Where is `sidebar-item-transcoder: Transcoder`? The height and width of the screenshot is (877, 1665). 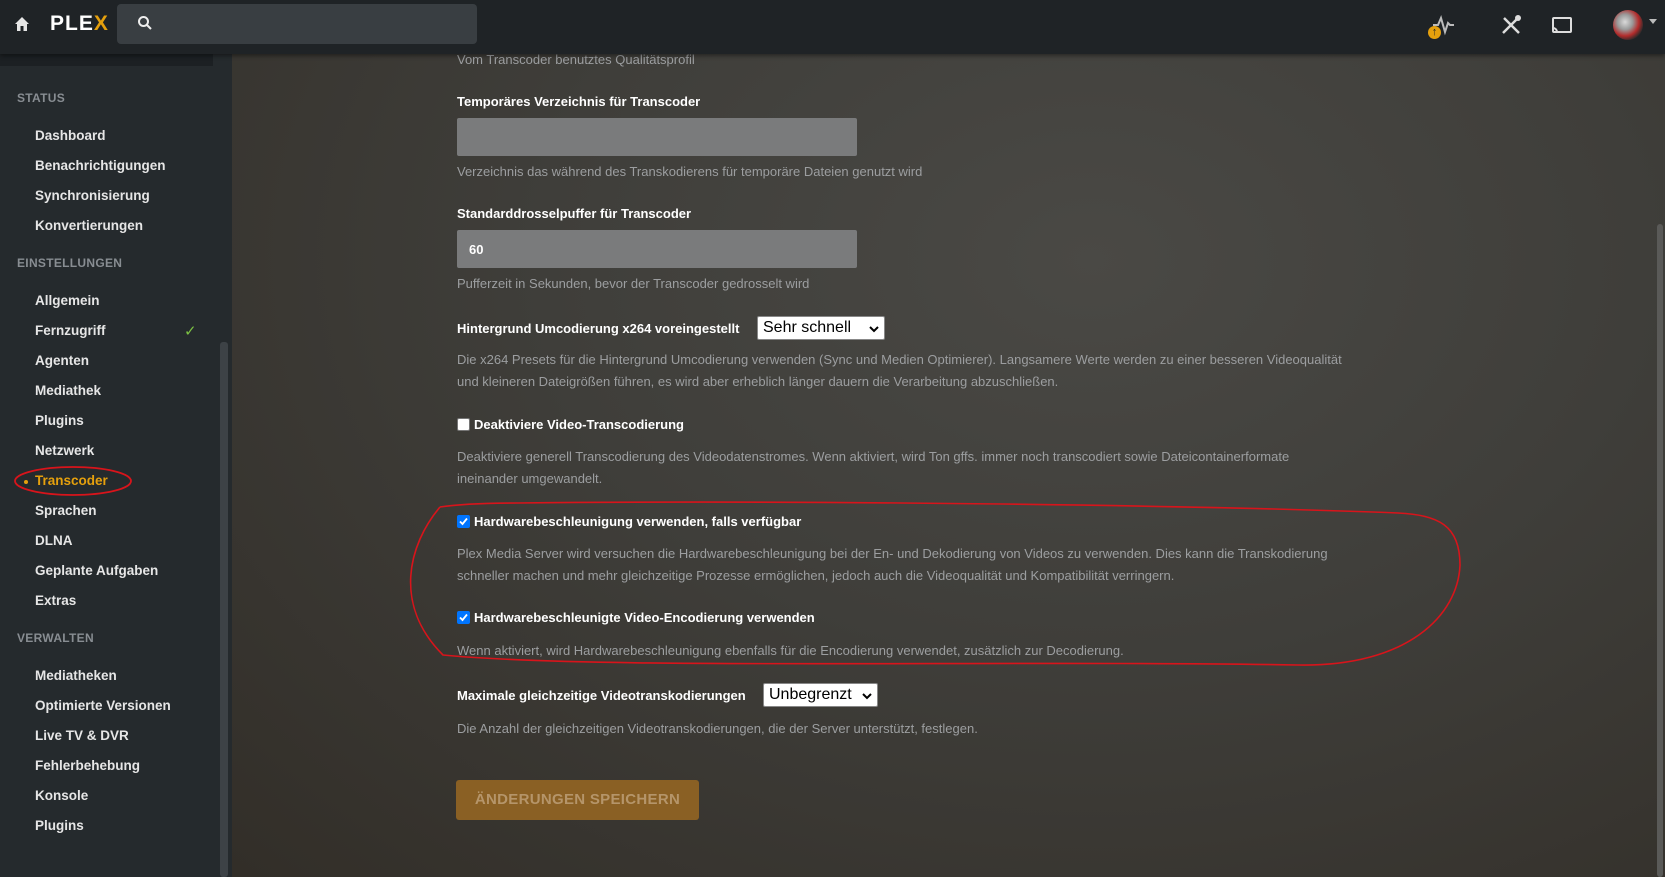
sidebar-item-transcoder: Transcoder is located at coordinates (66, 480).